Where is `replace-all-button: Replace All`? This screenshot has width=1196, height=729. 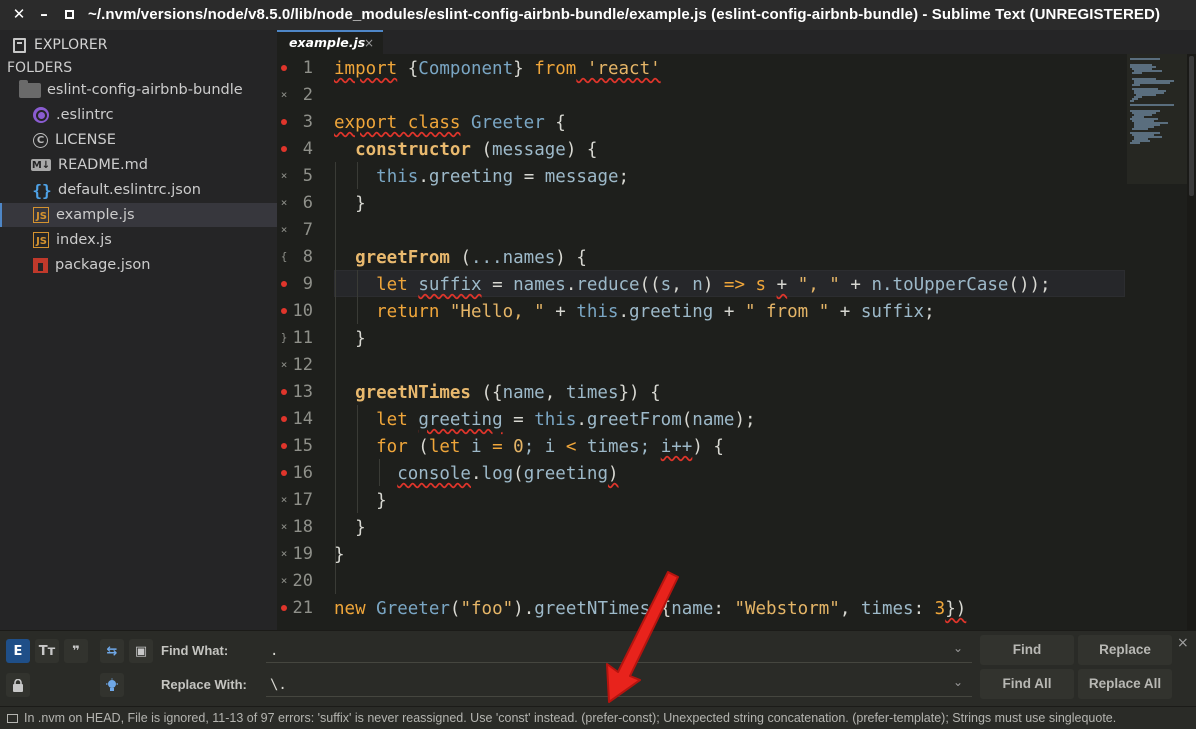
replace-all-button: Replace All is located at coordinates (1125, 684).